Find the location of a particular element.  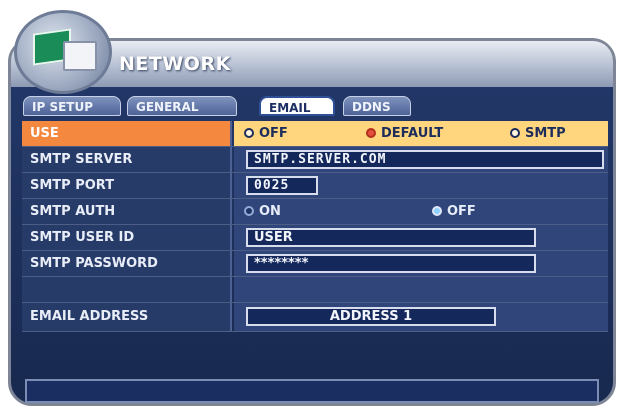

email-address-cell: ADDRESS 1 is located at coordinates (421, 317).